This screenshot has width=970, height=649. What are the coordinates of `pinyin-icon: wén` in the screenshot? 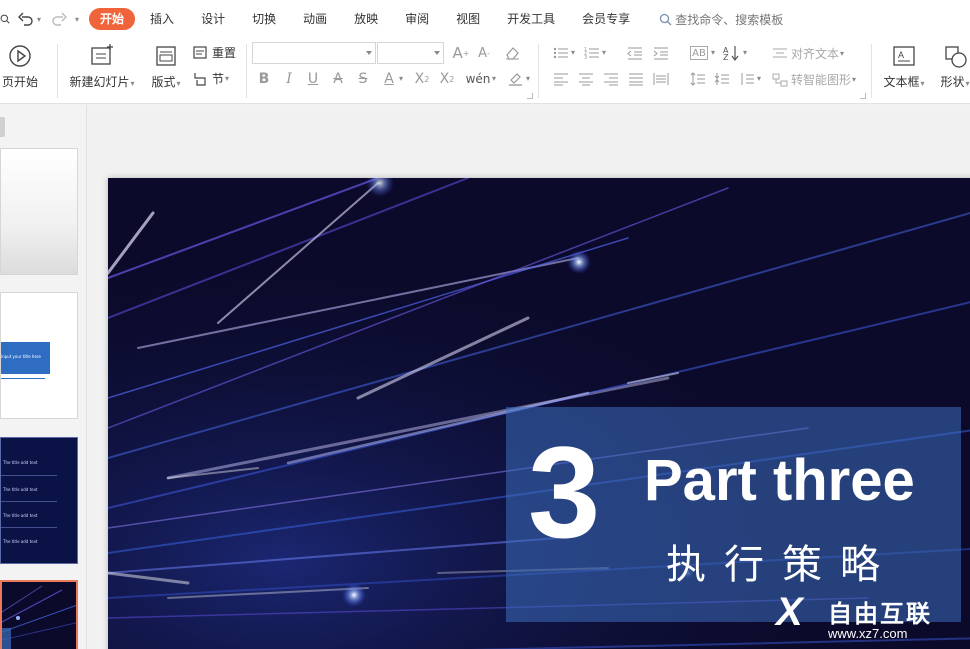 It's located at (478, 79).